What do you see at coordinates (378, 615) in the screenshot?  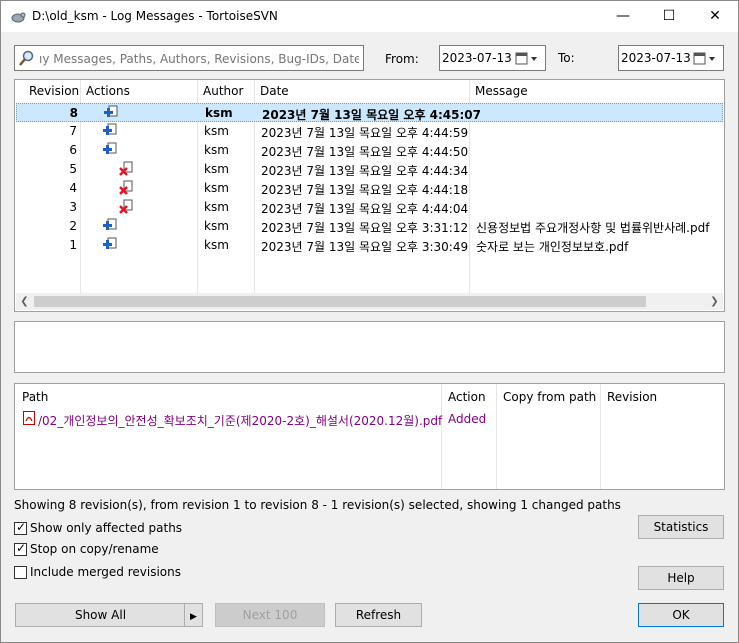 I see `refresh-button: Refresh` at bounding box center [378, 615].